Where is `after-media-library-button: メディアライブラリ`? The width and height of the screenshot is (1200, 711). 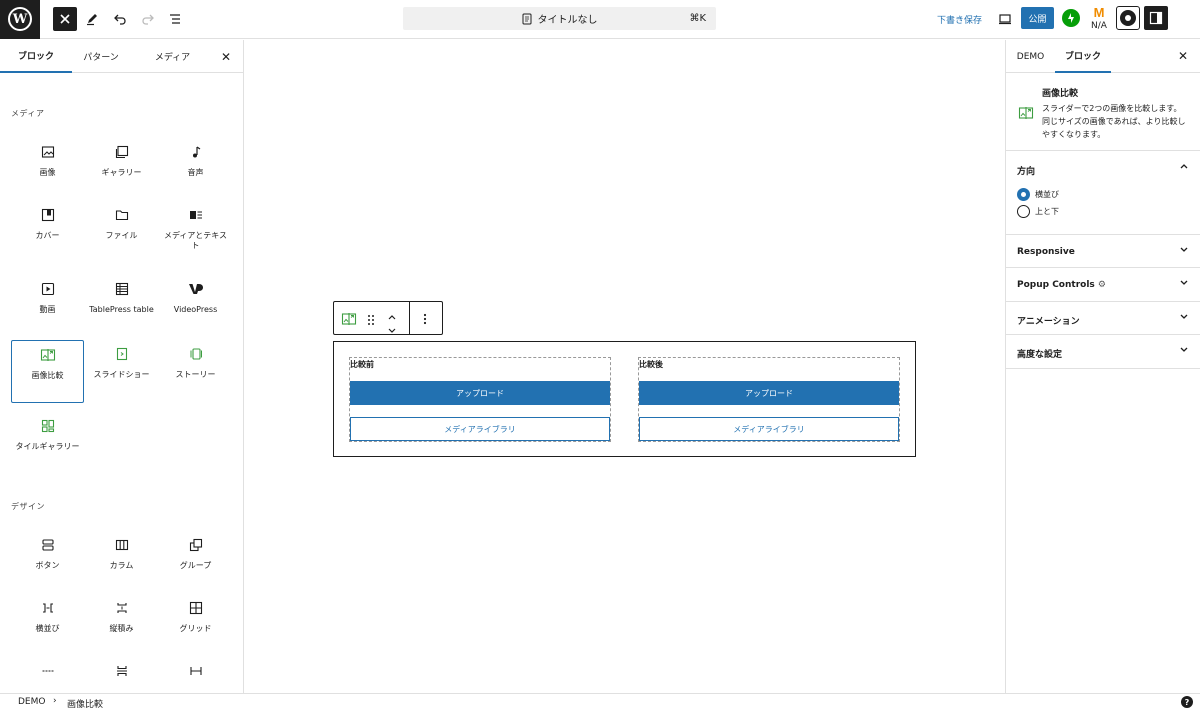 after-media-library-button: メディアライブラリ is located at coordinates (769, 429).